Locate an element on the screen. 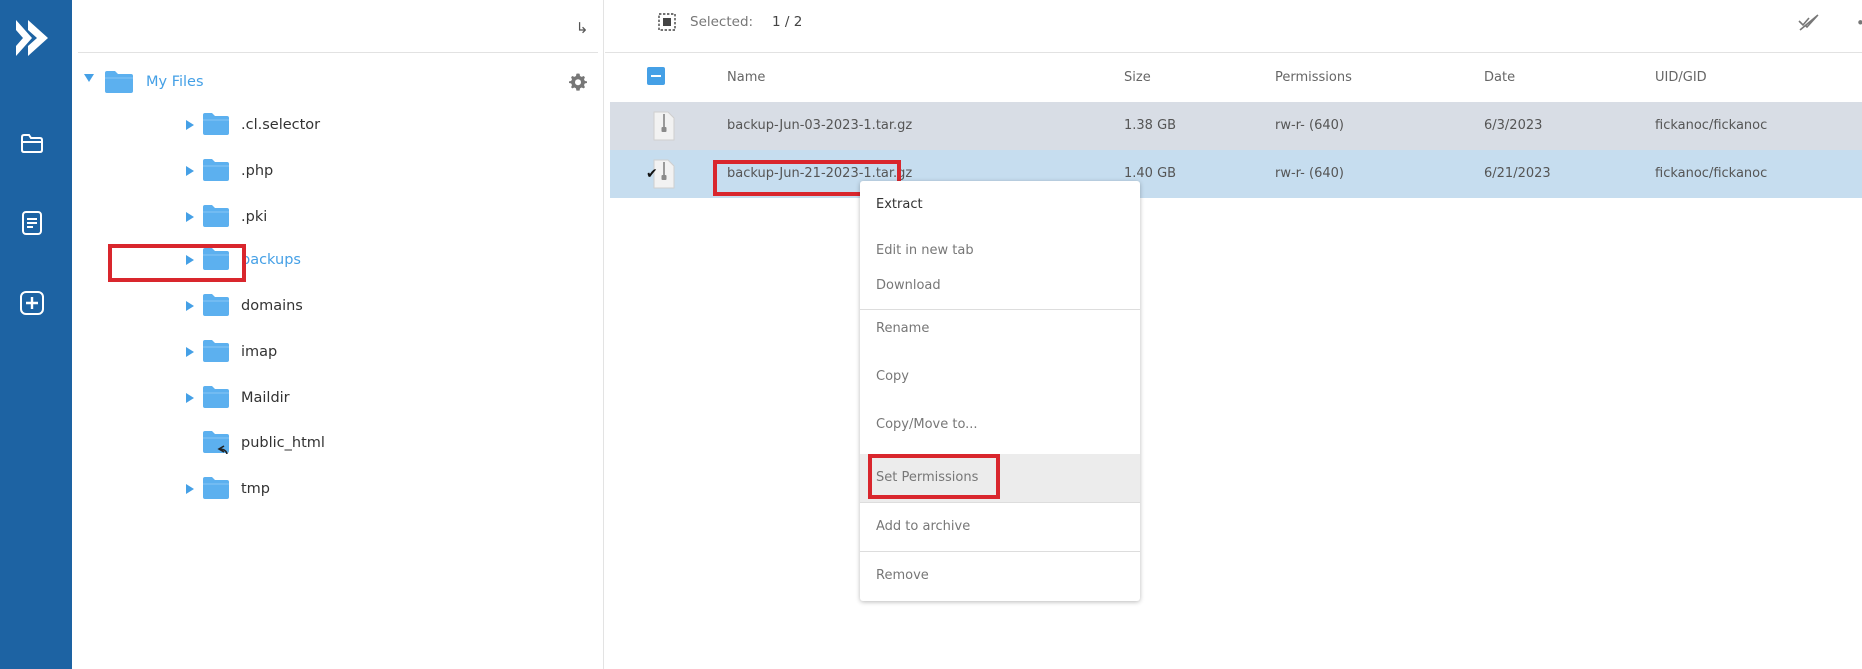  select-all-checkbox is located at coordinates (656, 76).